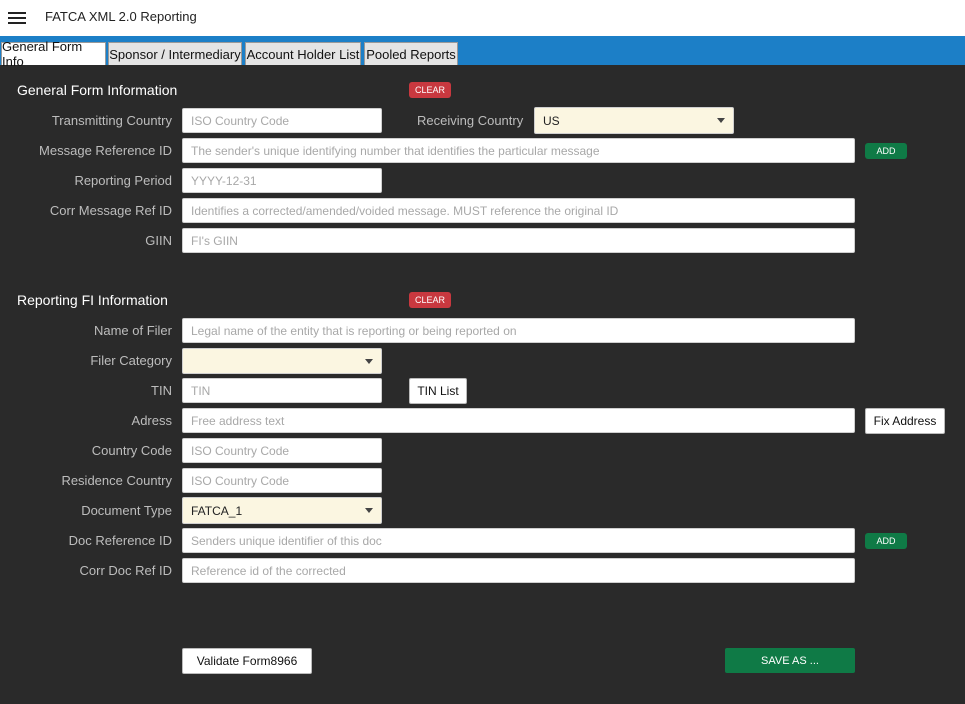 The width and height of the screenshot is (965, 704). What do you see at coordinates (116, 480) in the screenshot?
I see `residence-country-label: Residence Country` at bounding box center [116, 480].